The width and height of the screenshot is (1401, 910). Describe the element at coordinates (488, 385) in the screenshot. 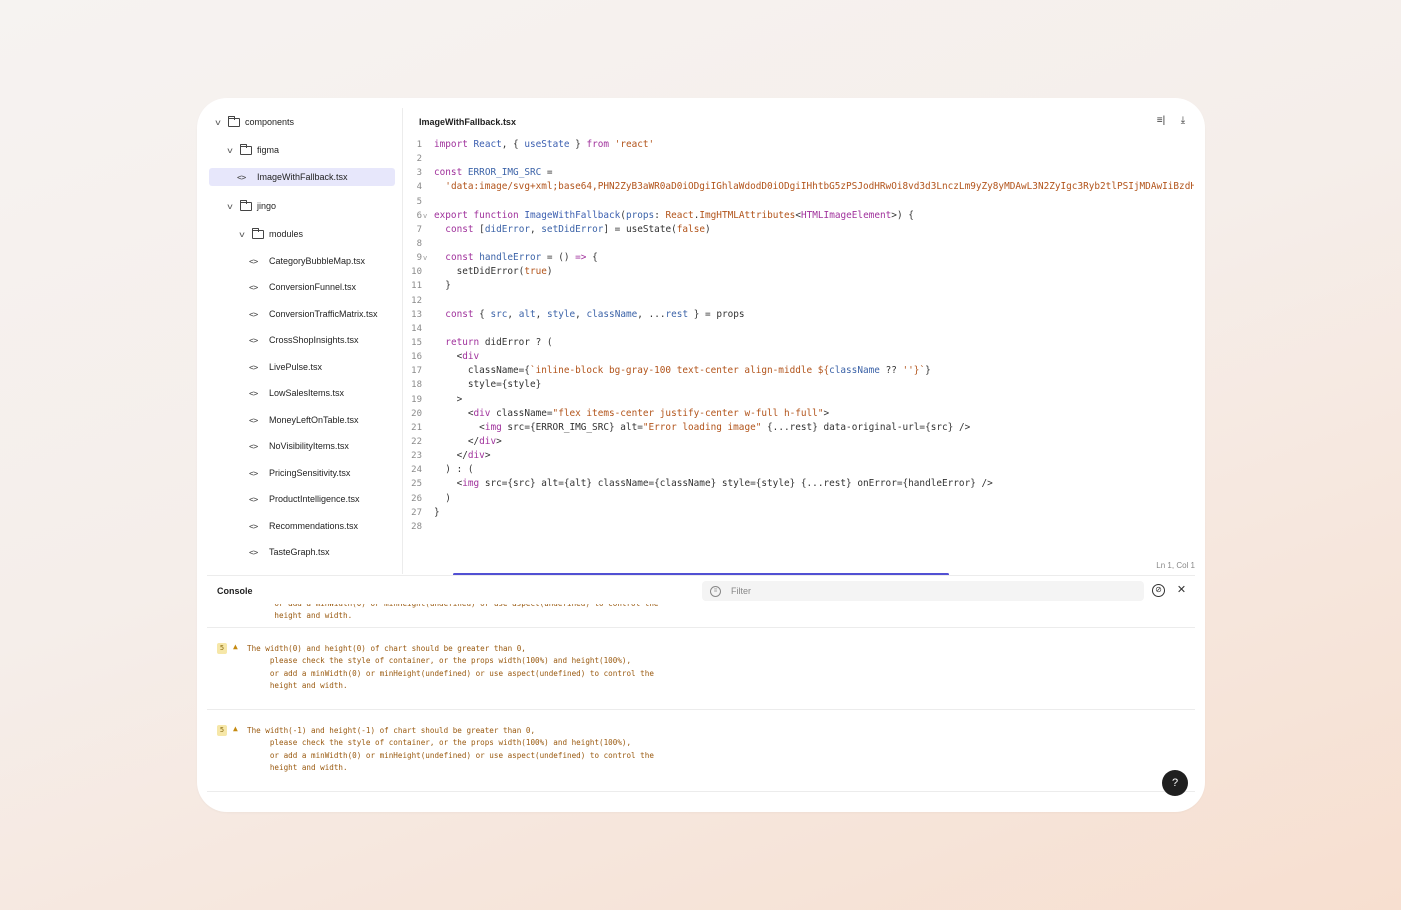

I see `code-text: style={style}` at that location.